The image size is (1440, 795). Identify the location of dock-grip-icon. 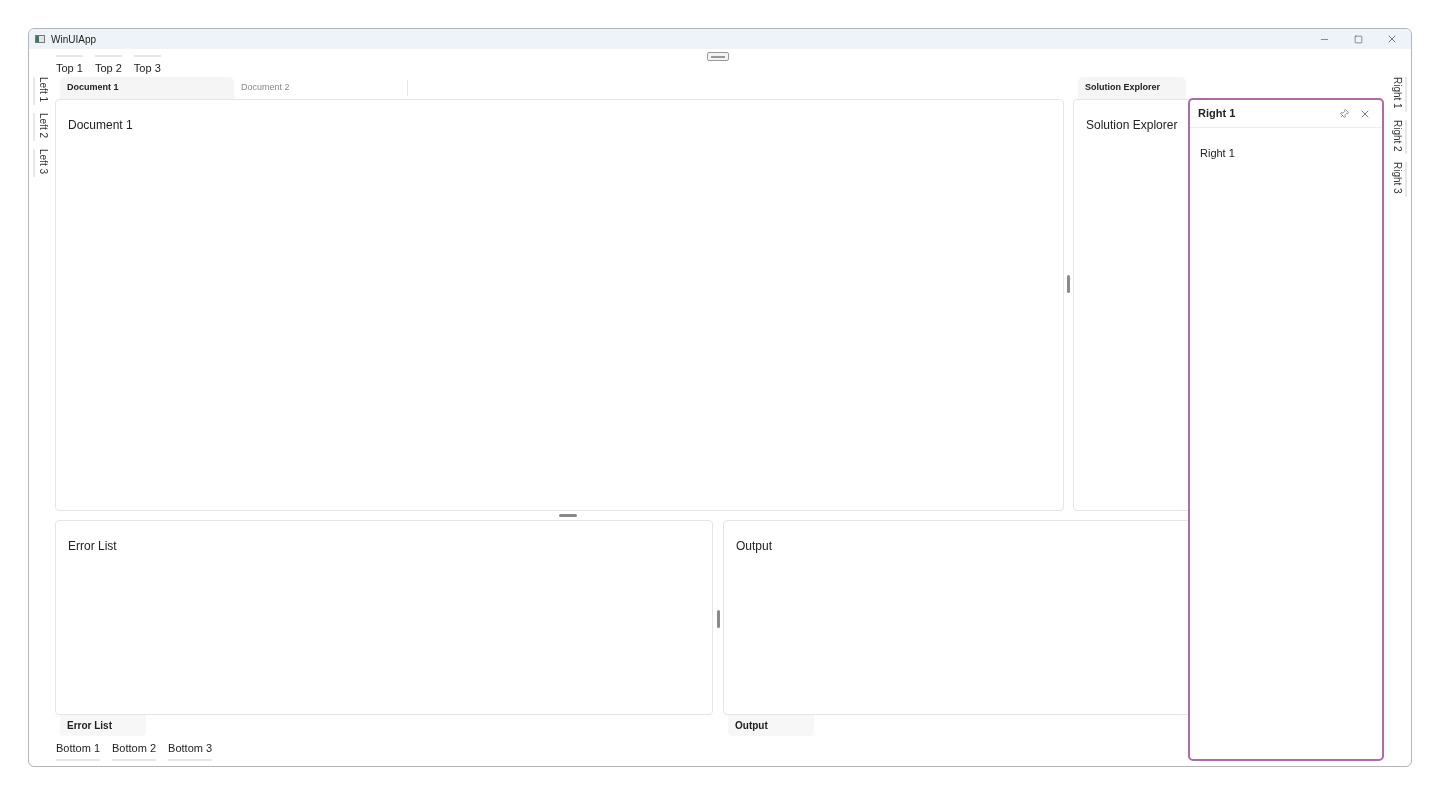
(718, 56).